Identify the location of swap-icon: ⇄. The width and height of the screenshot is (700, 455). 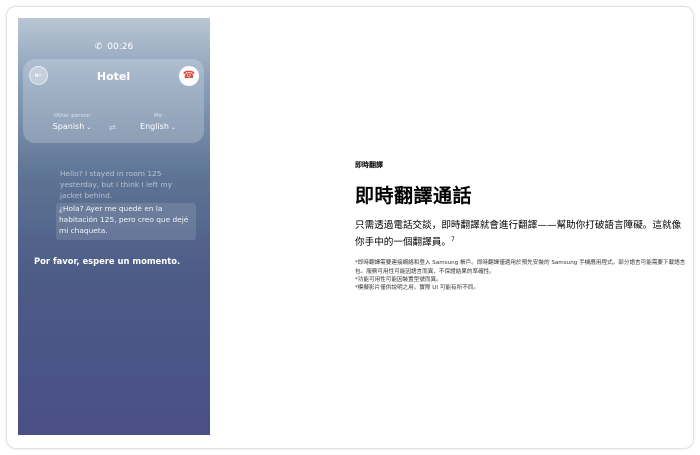
(112, 127).